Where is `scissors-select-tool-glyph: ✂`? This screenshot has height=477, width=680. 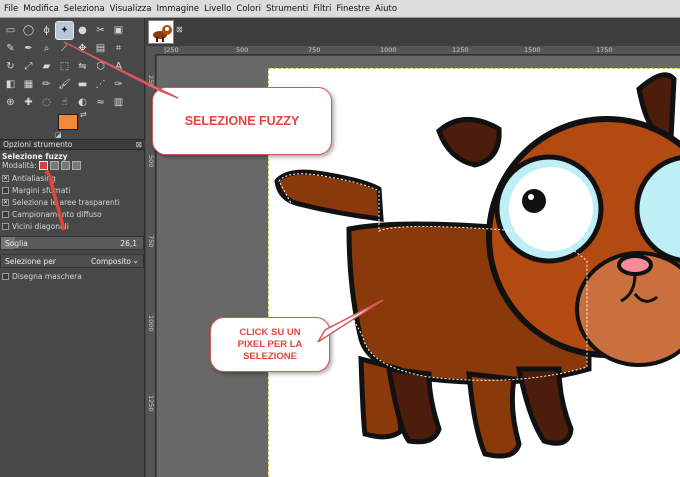 scissors-select-tool-glyph: ✂ is located at coordinates (100, 30).